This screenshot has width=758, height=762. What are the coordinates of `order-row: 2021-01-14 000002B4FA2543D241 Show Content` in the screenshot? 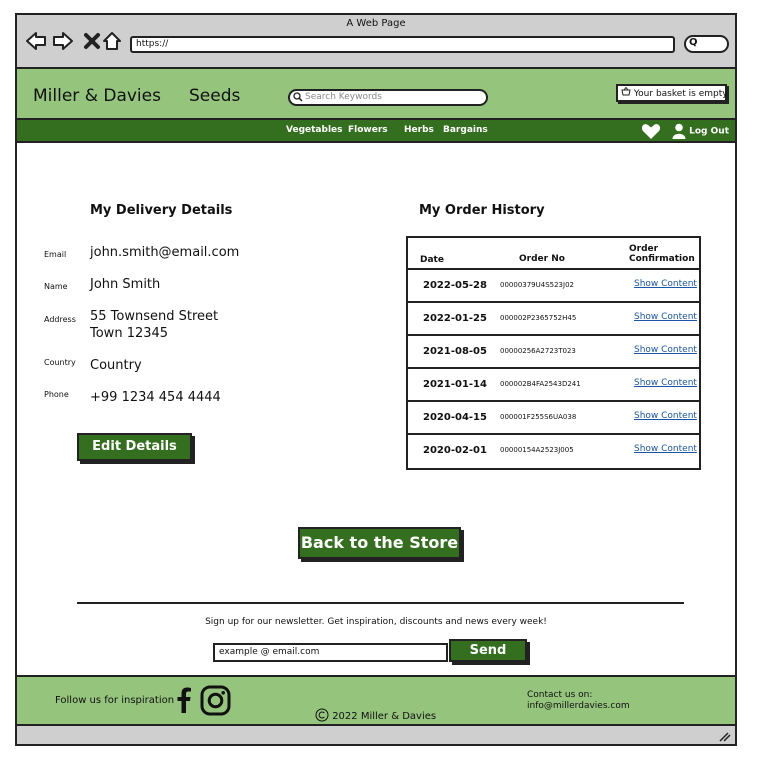 It's located at (553, 385).